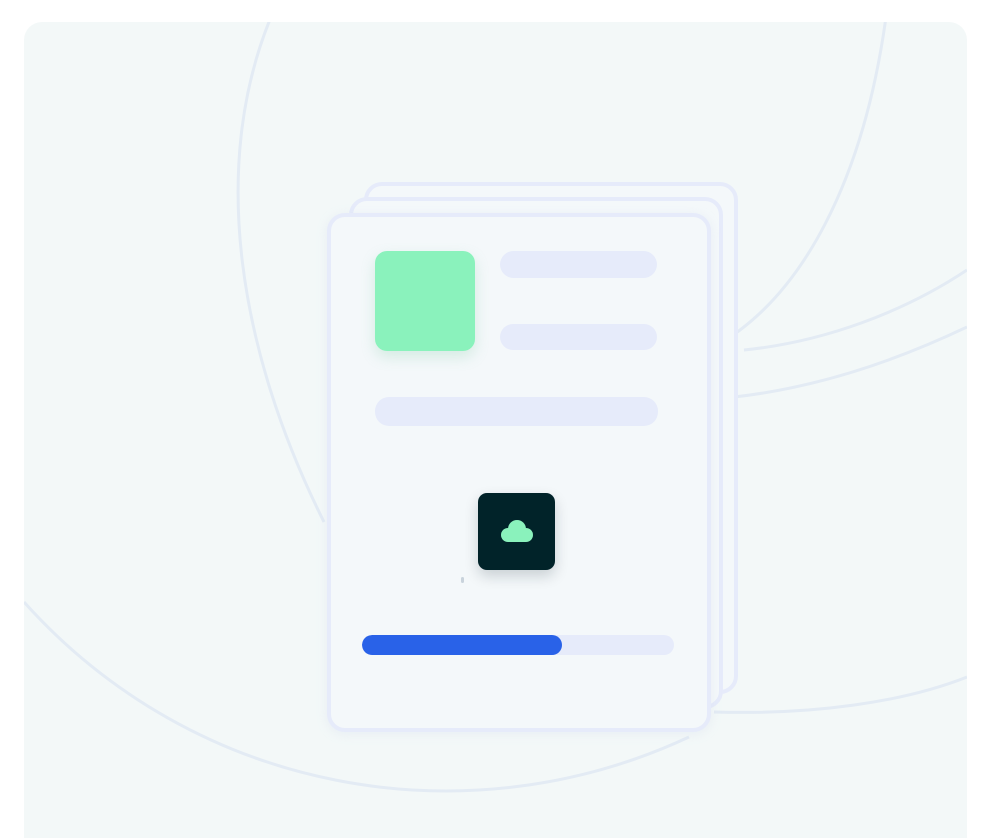 The height and width of the screenshot is (838, 989). Describe the element at coordinates (578, 337) in the screenshot. I see `placeholder-line-subtitle` at that location.